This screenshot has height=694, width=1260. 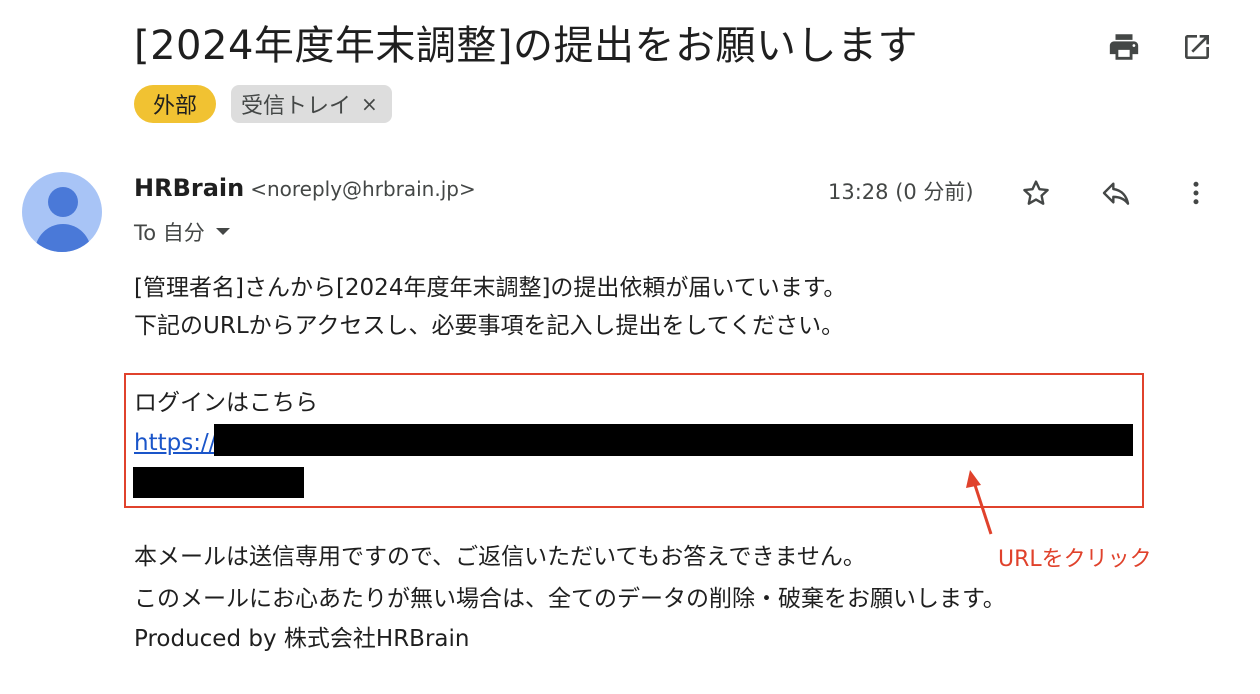 I want to click on label-external-text: 外部, so click(x=174, y=106).